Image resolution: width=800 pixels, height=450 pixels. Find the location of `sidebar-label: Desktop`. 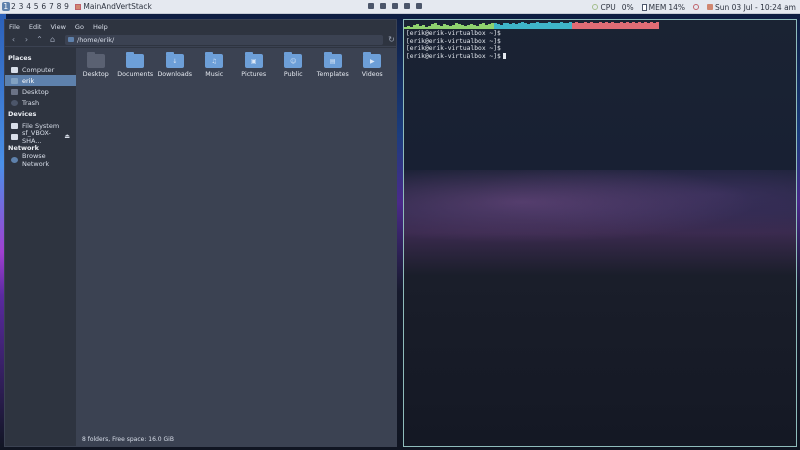

sidebar-label: Desktop is located at coordinates (35, 91).